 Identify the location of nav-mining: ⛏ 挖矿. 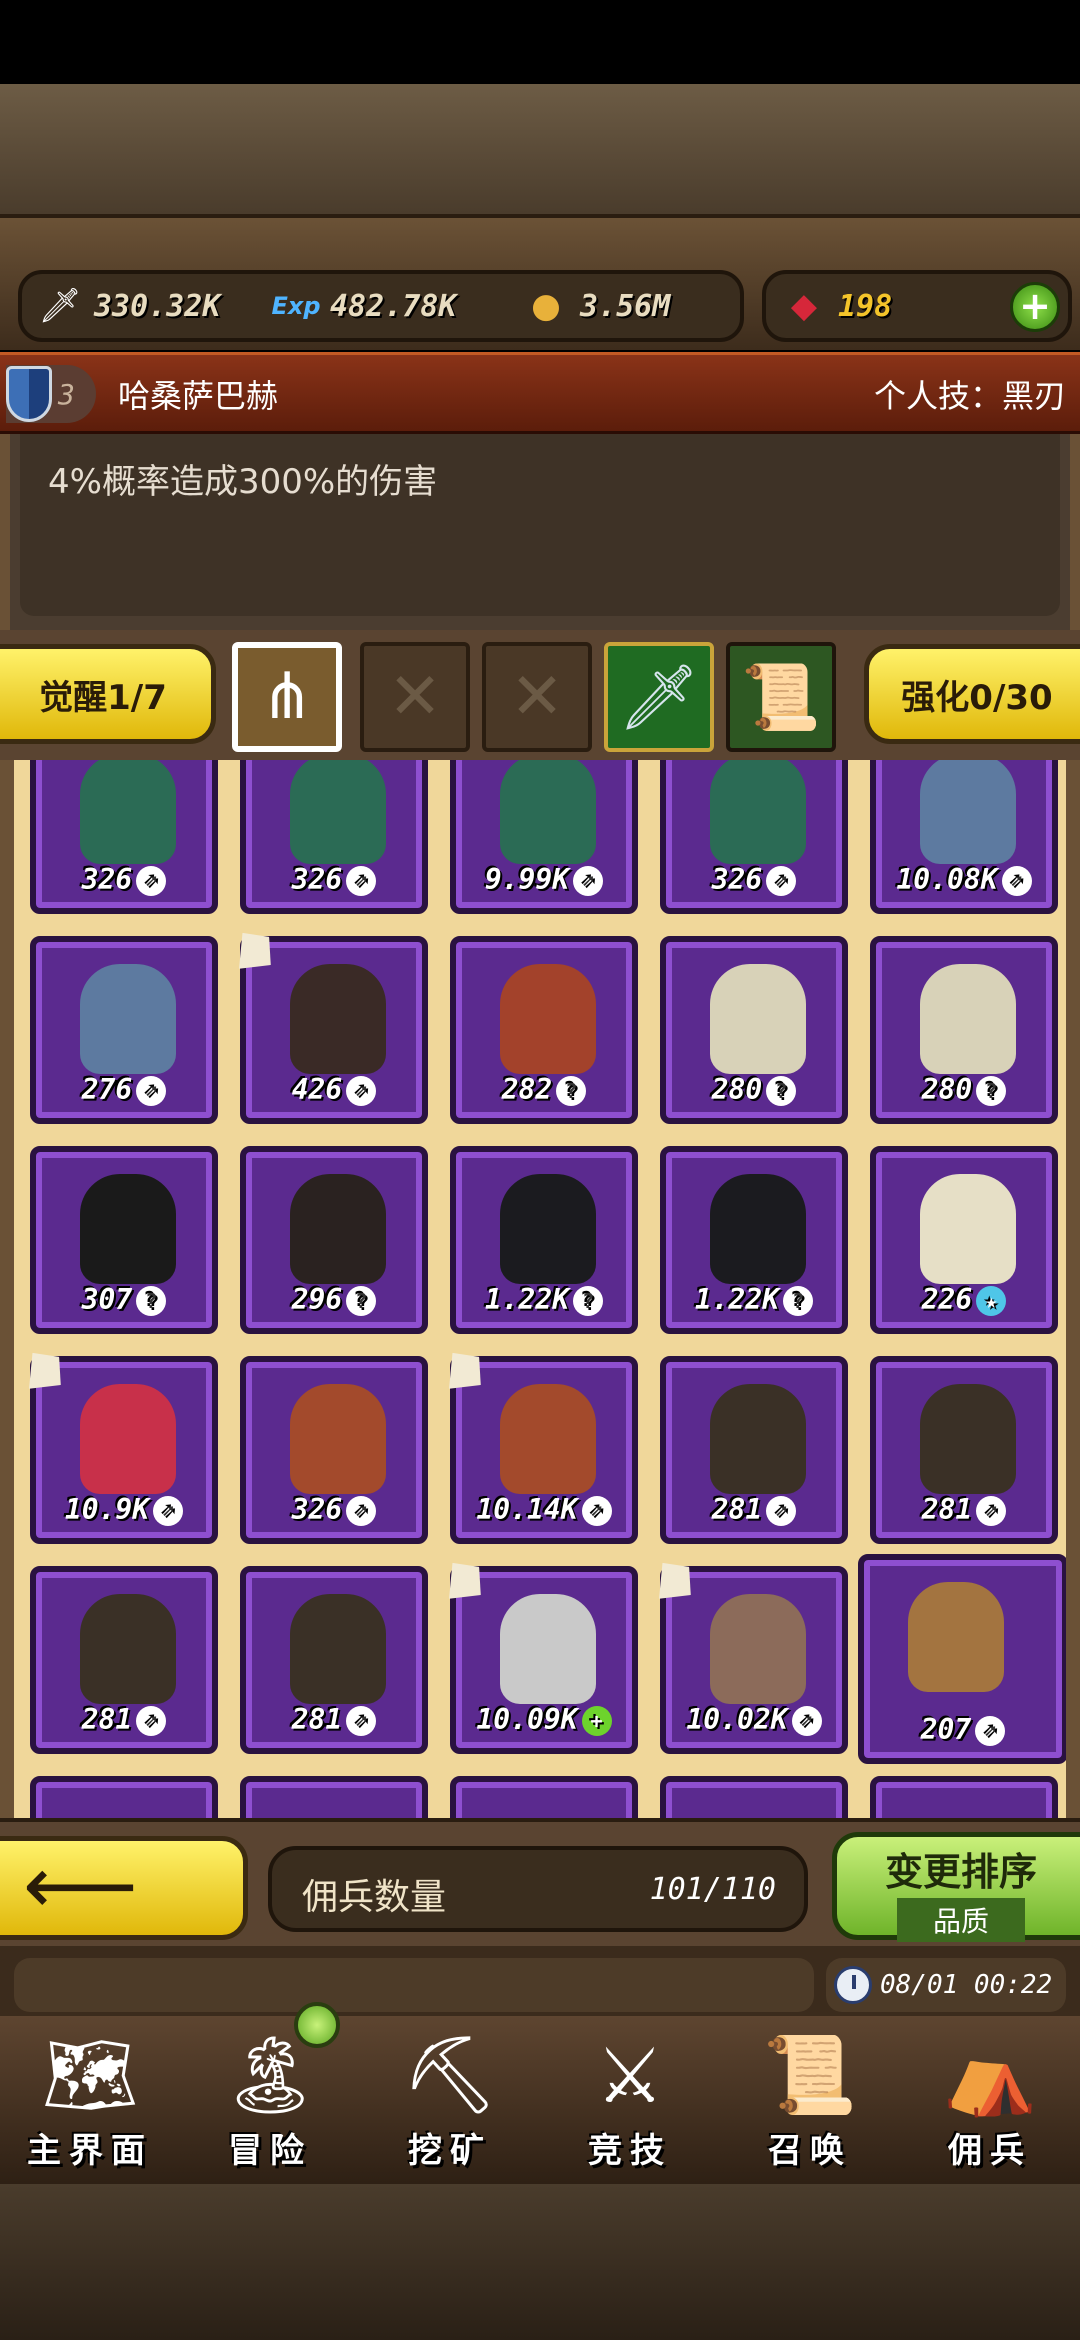
(450, 2100).